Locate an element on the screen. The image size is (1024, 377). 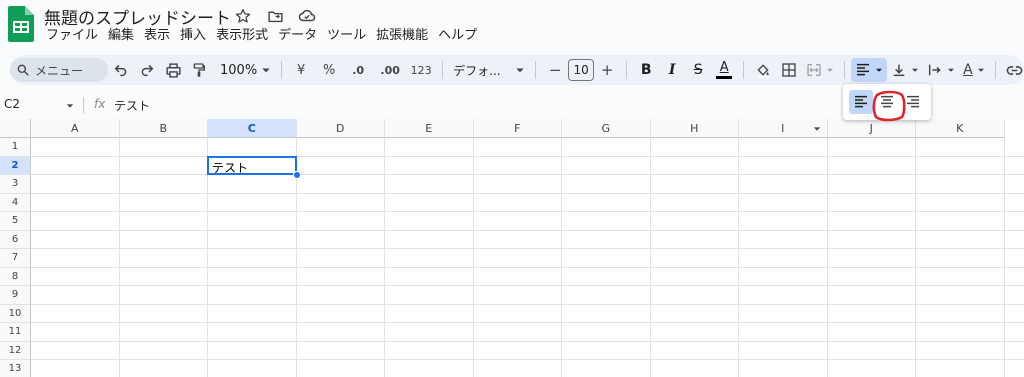
increase-font-size-button: + is located at coordinates (607, 70).